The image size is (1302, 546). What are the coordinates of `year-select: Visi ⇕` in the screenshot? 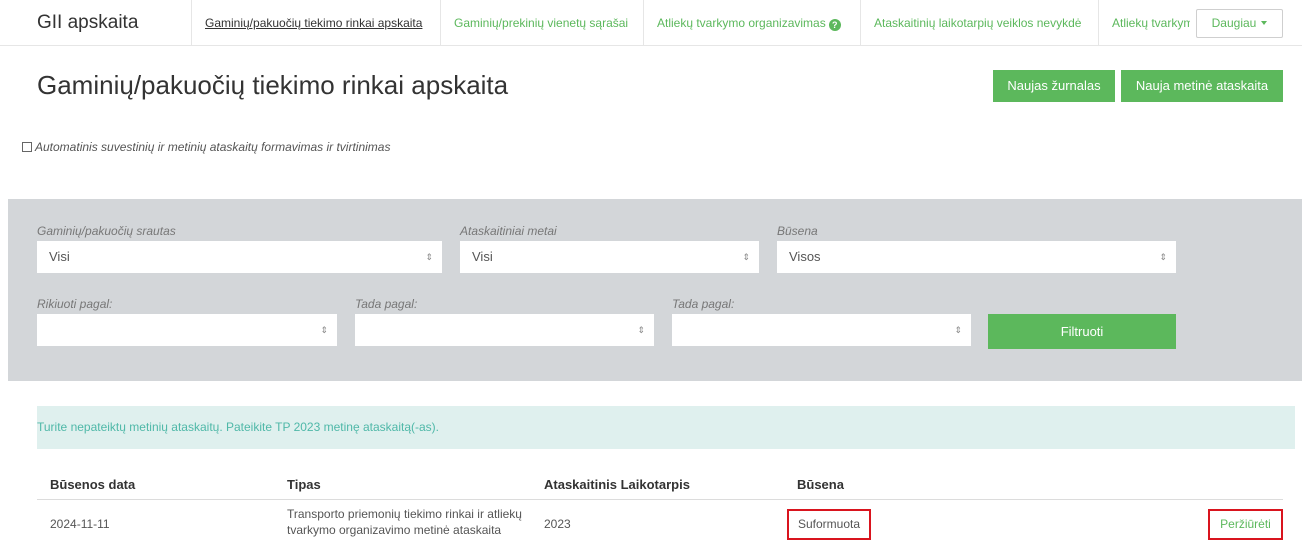 It's located at (609, 257).